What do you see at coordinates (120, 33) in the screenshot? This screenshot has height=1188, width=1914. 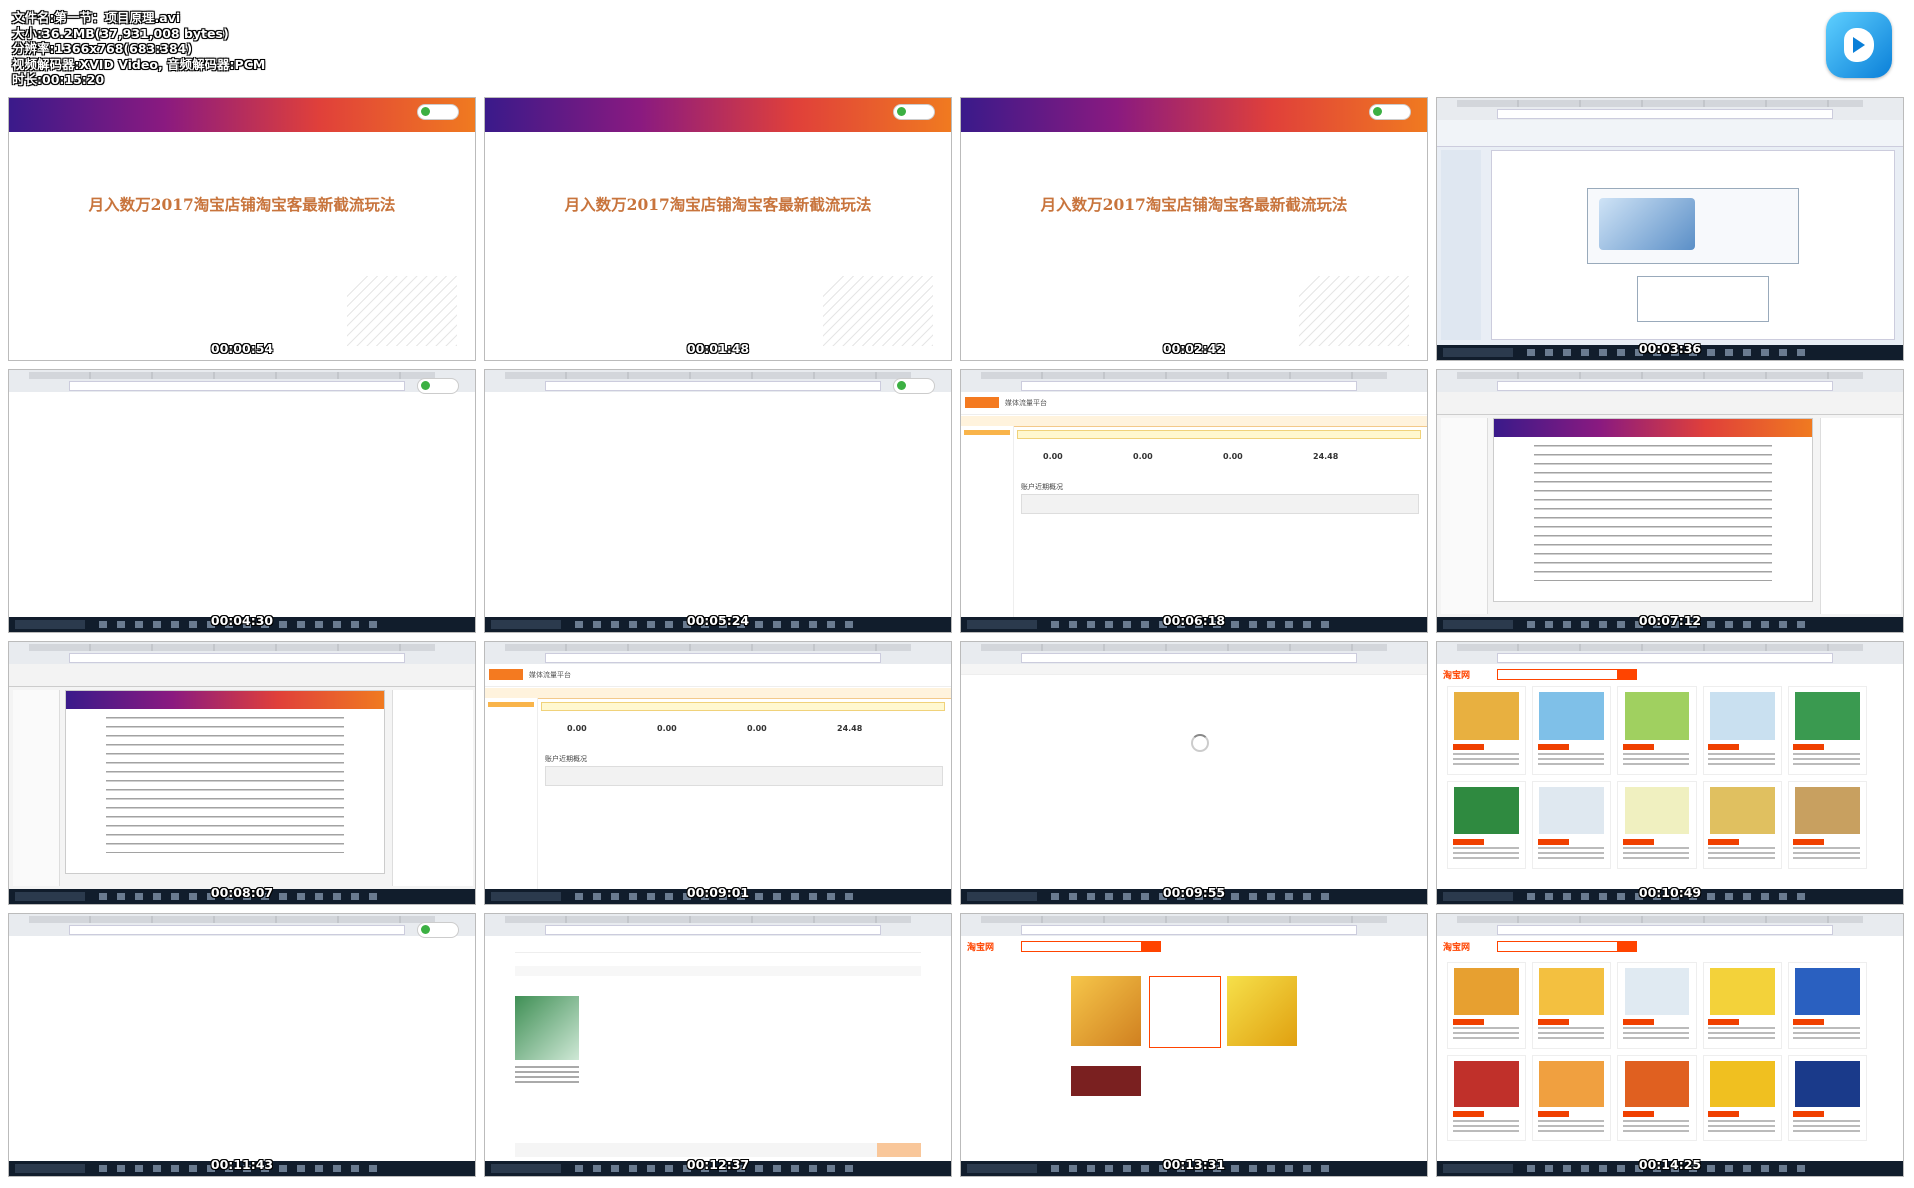 I see `file-size: 大小:36.2MB(37,931,008 bytes)` at bounding box center [120, 33].